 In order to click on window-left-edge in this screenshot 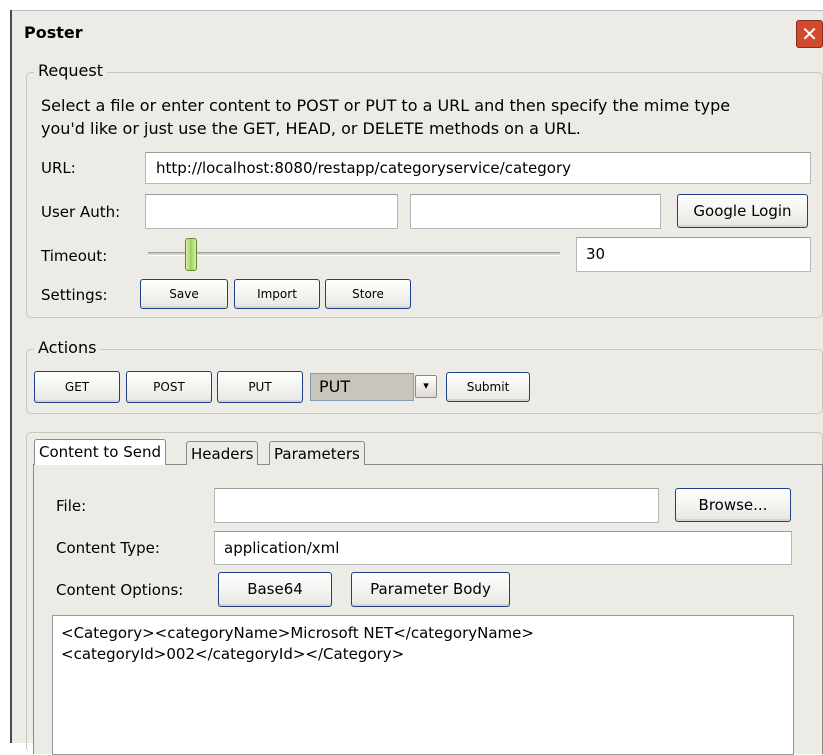, I will do `click(11, 376)`.